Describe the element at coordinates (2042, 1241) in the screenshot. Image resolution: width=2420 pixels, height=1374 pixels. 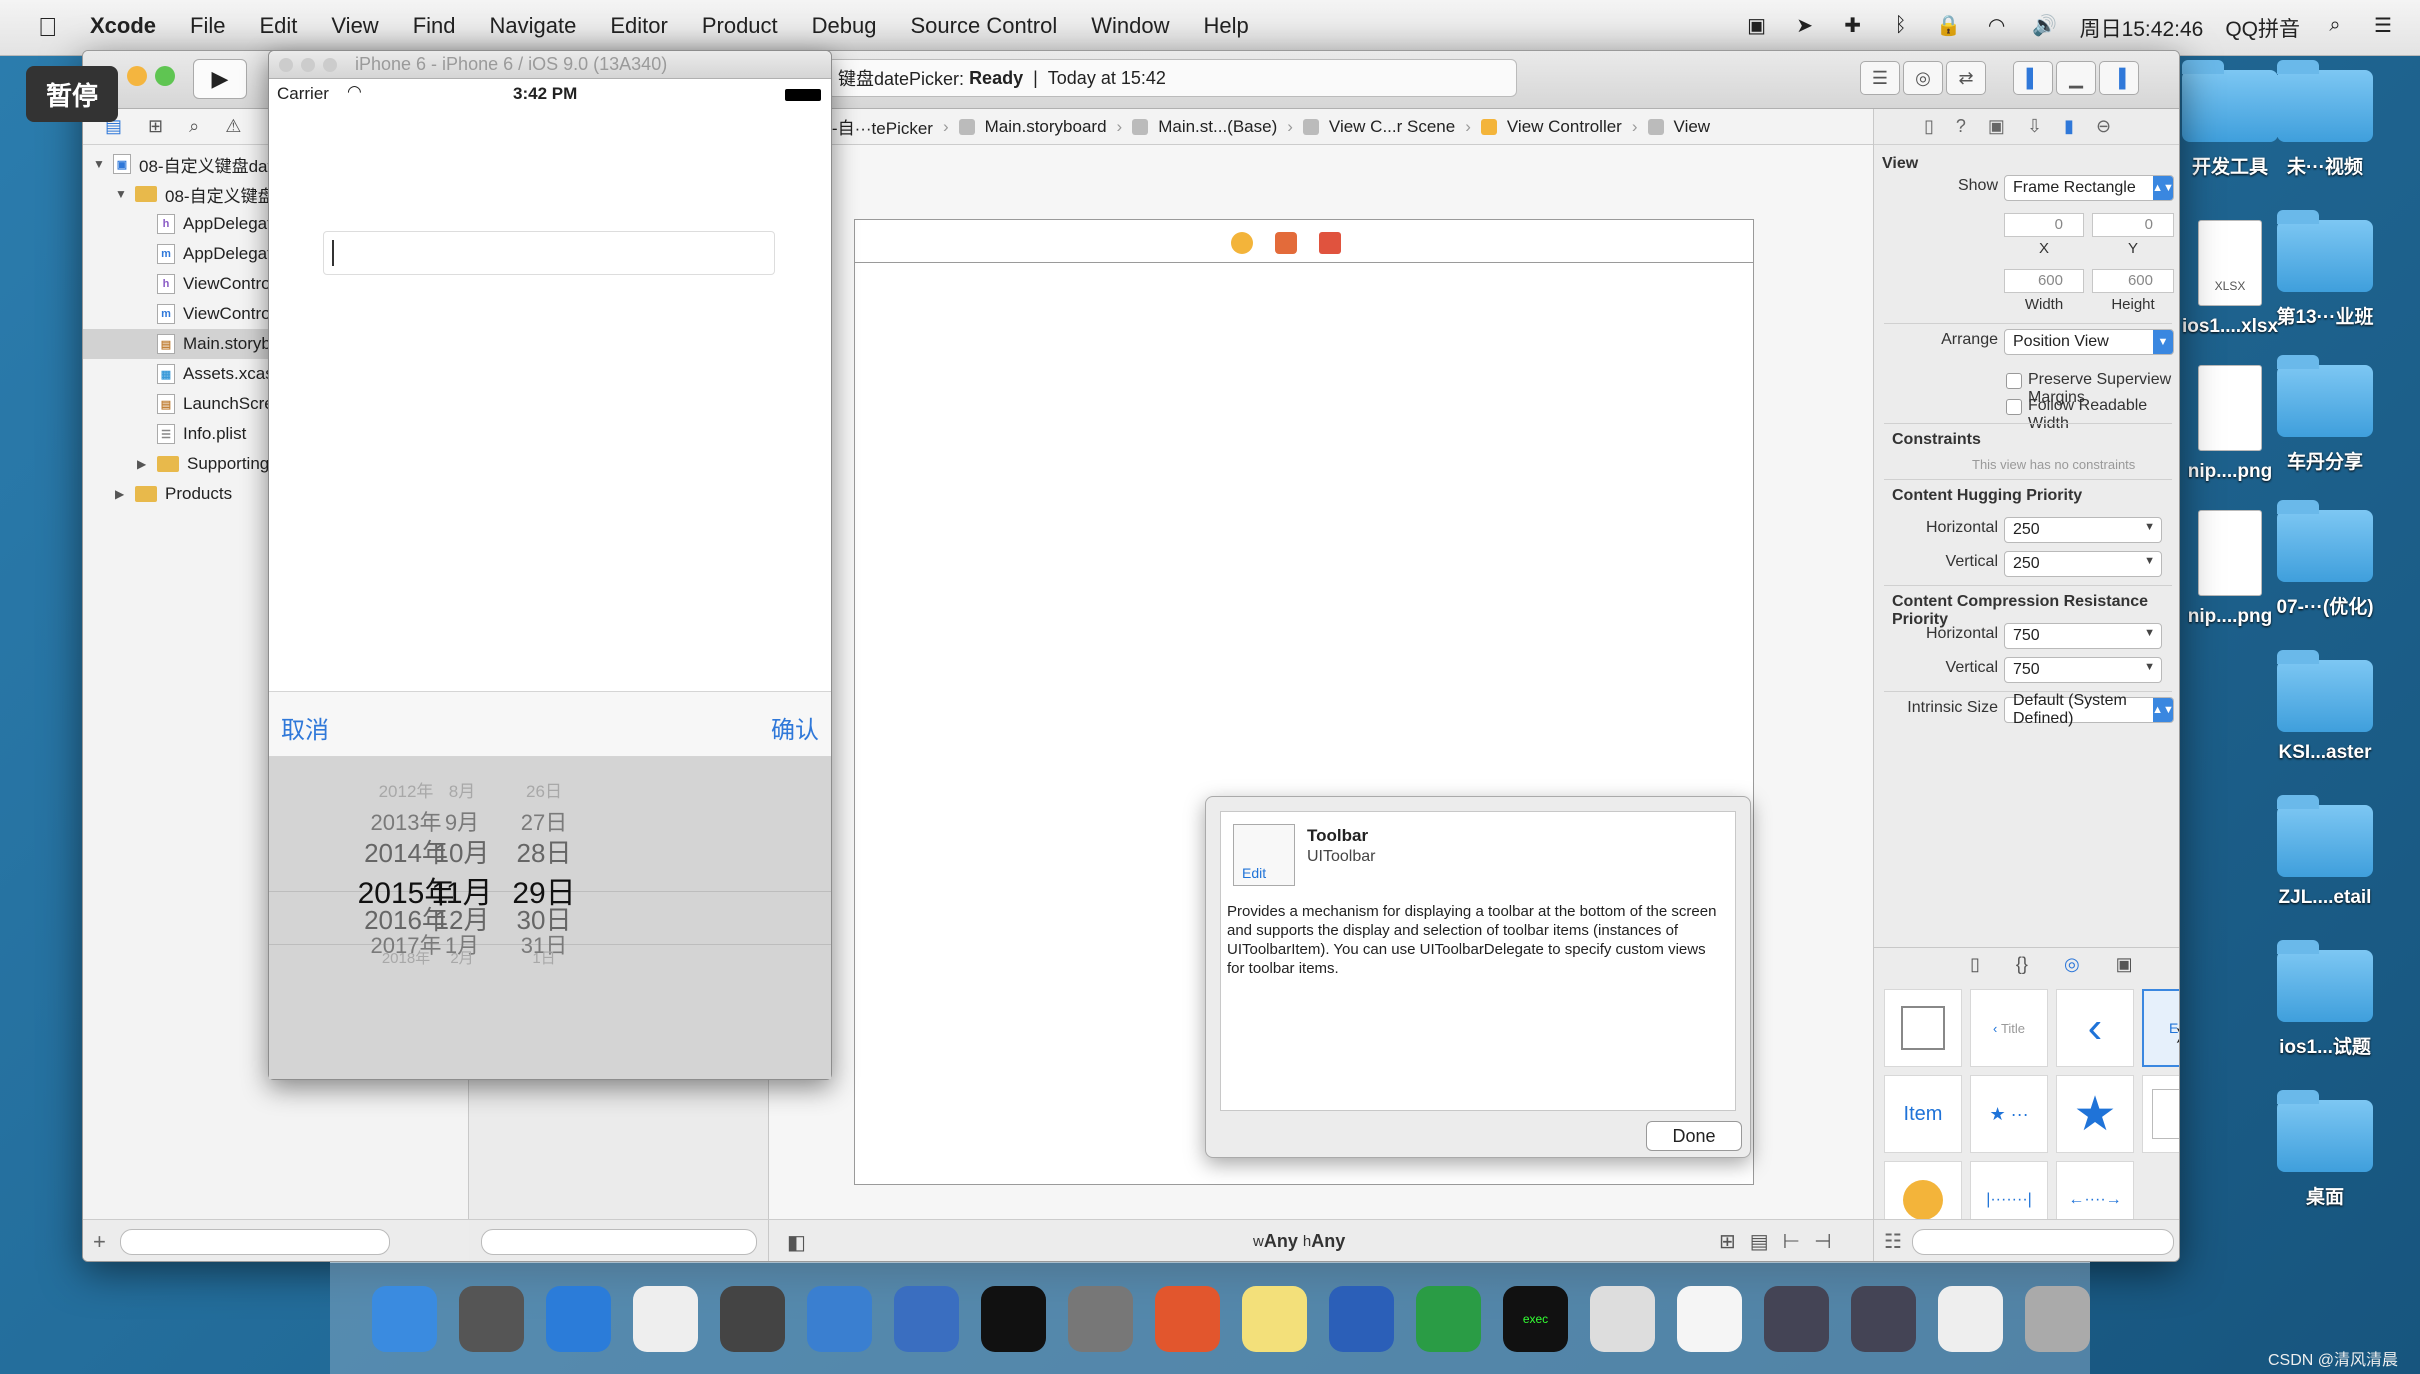
I see `library-filter-input` at that location.